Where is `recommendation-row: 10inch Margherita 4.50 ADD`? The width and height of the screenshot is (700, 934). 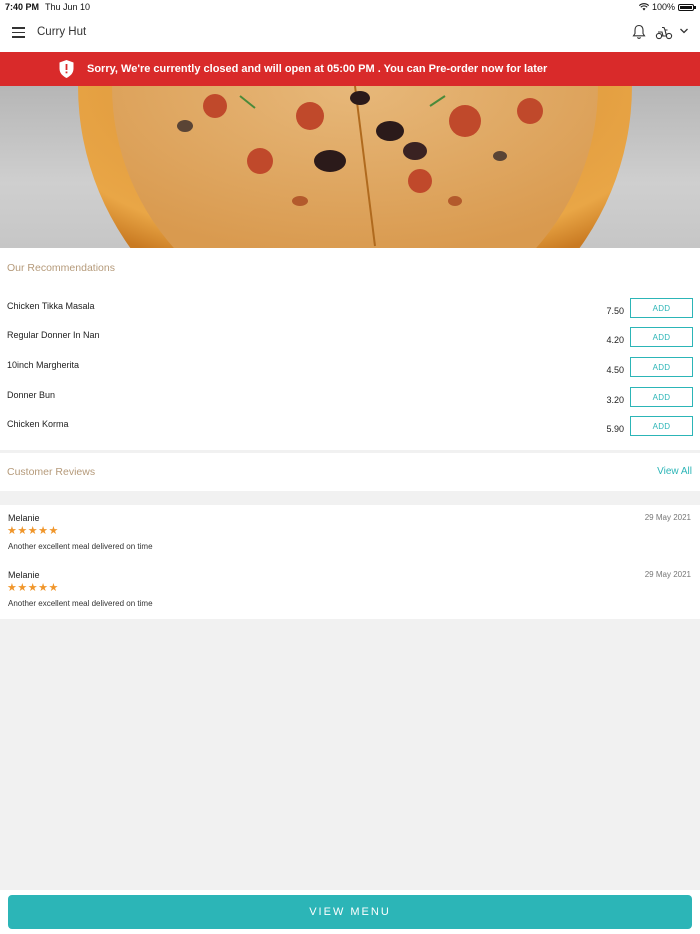
recommendation-row: 10inch Margherita 4.50 ADD is located at coordinates (350, 373).